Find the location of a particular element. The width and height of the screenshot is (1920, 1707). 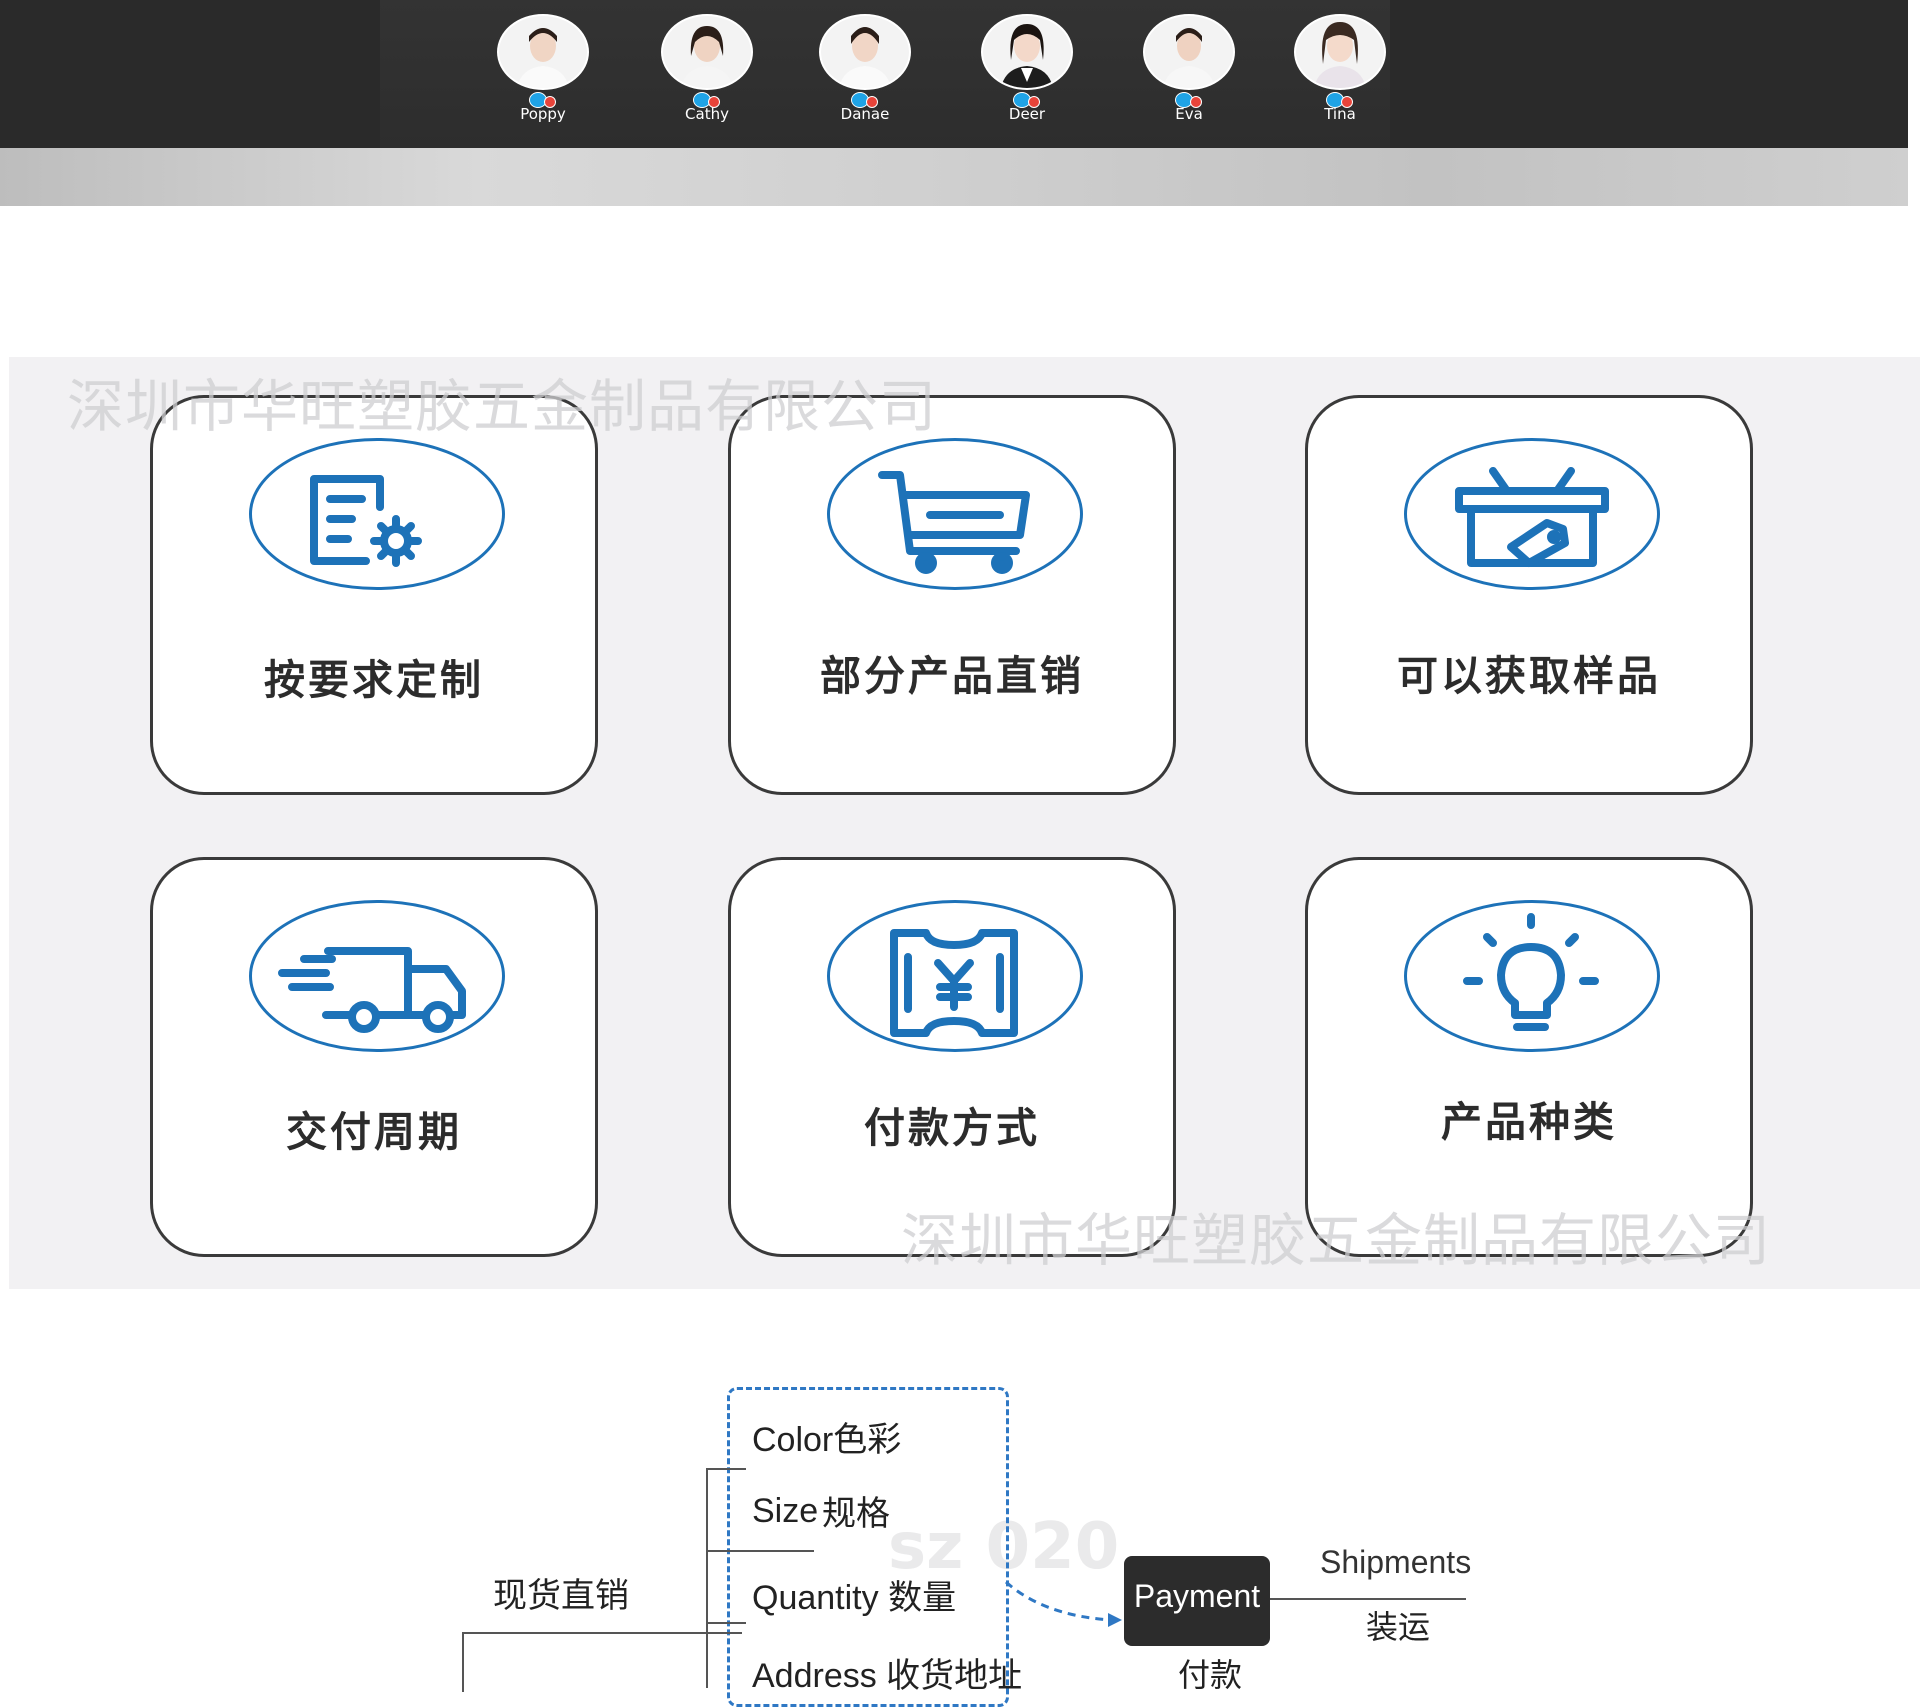

team-member-name: Tina is located at coordinates (1340, 114).